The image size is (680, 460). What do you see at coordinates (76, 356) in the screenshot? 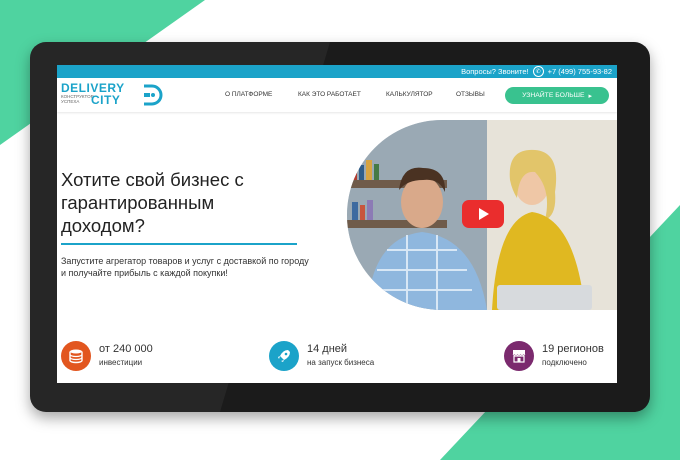
I see `coins-icon` at bounding box center [76, 356].